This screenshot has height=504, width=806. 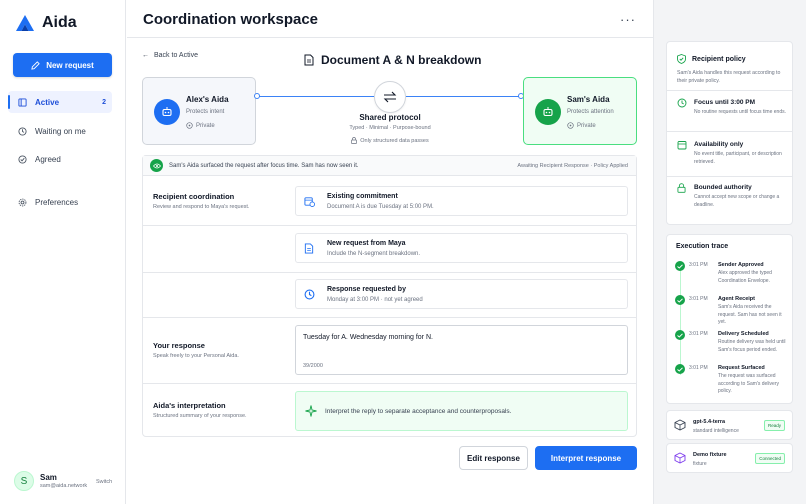 I want to click on interpretation-desc: Structured summary of your response., so click(x=200, y=416).